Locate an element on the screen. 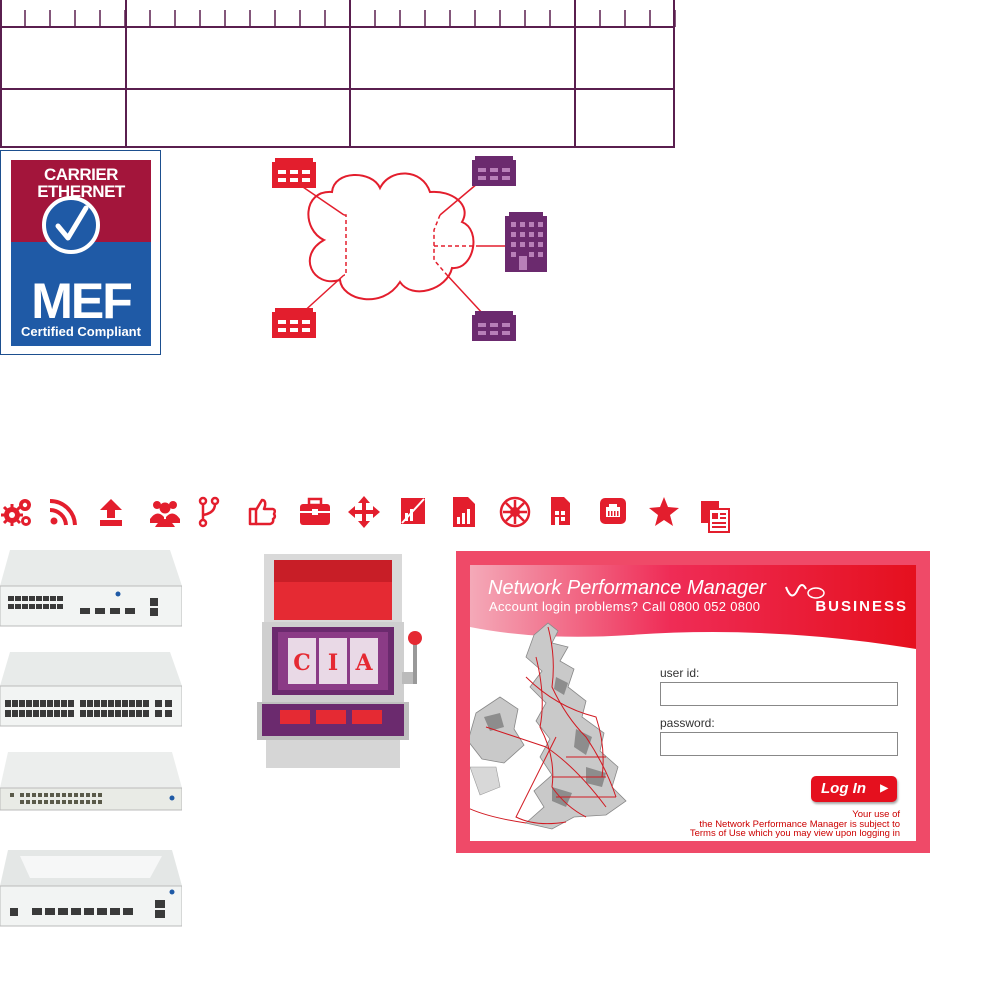  briefcase-icon is located at coordinates (315, 512).